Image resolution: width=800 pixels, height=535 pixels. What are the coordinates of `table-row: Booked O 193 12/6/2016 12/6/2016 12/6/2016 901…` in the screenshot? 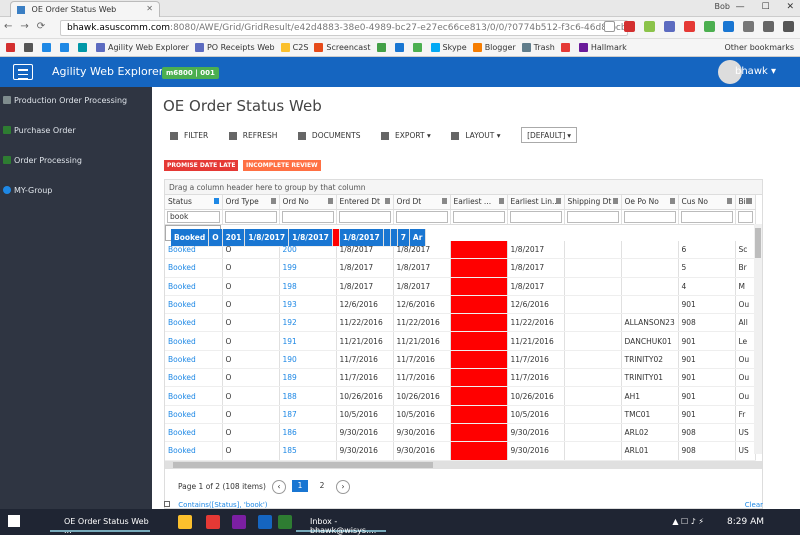 It's located at (460, 305).